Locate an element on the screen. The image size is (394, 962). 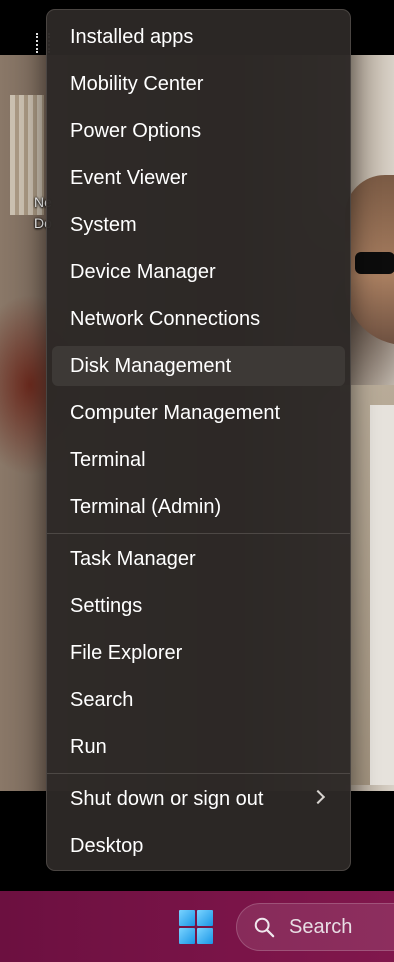
menu-item-label: Power Options is located at coordinates (136, 130).